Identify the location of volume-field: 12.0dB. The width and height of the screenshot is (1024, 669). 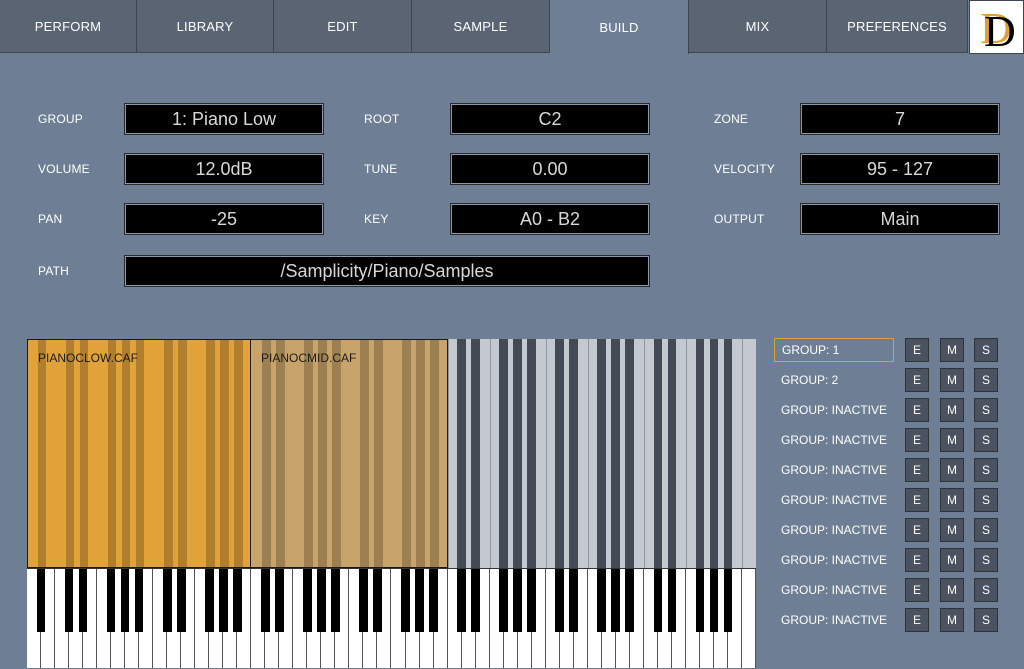
(224, 169).